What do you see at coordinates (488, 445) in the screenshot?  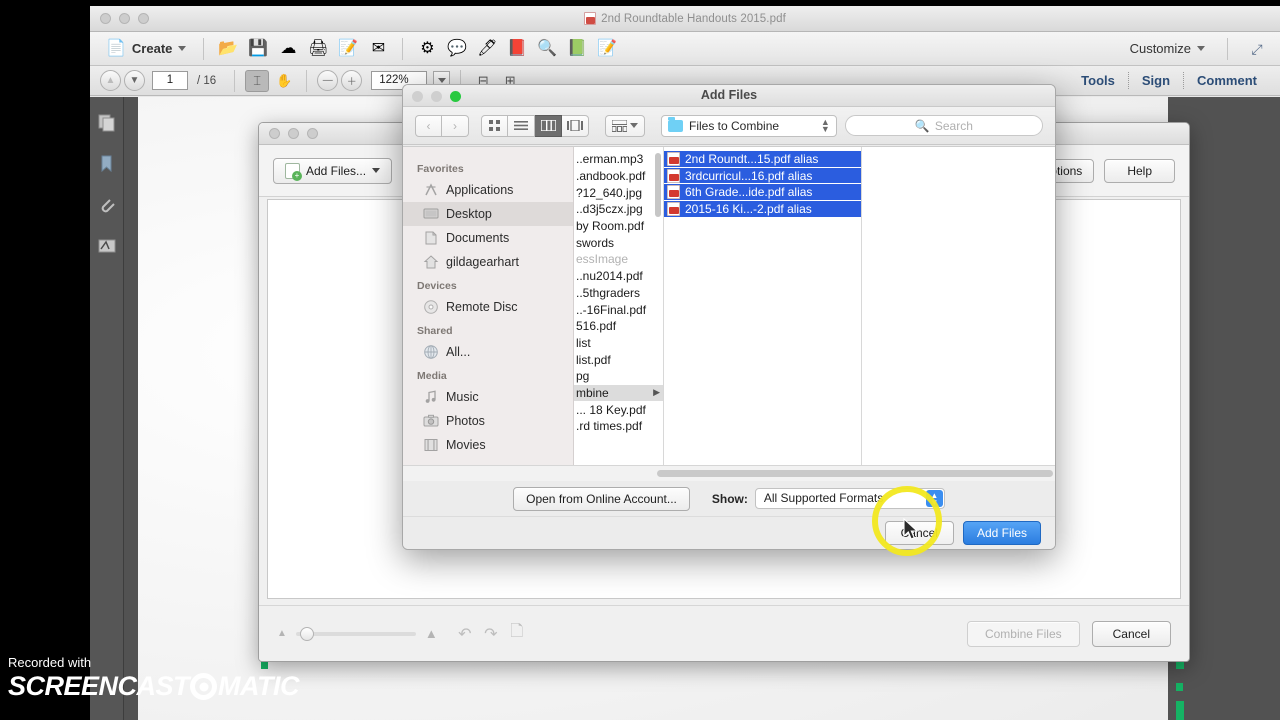 I see `sidebar-item-movies: Movies` at bounding box center [488, 445].